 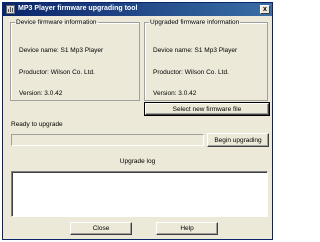 What do you see at coordinates (195, 50) in the screenshot?
I see `upgraded-device-name-label: Device name: S1 Mp3 Player` at bounding box center [195, 50].